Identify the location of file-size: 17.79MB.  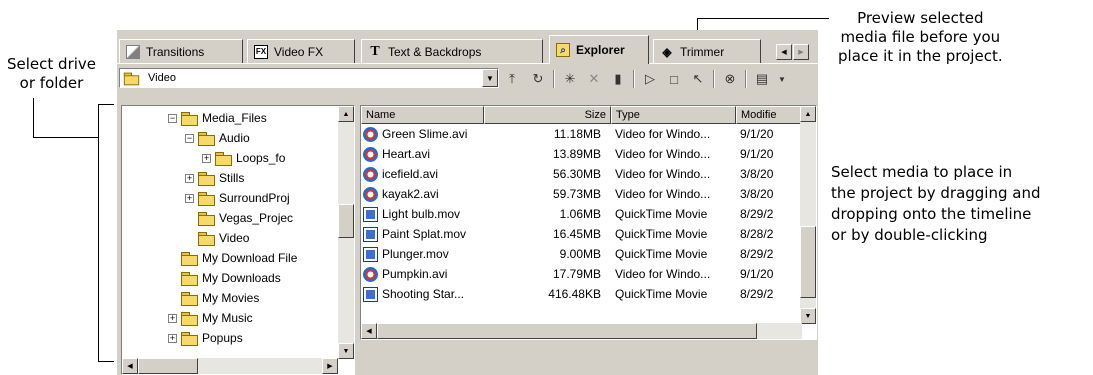
(576, 274).